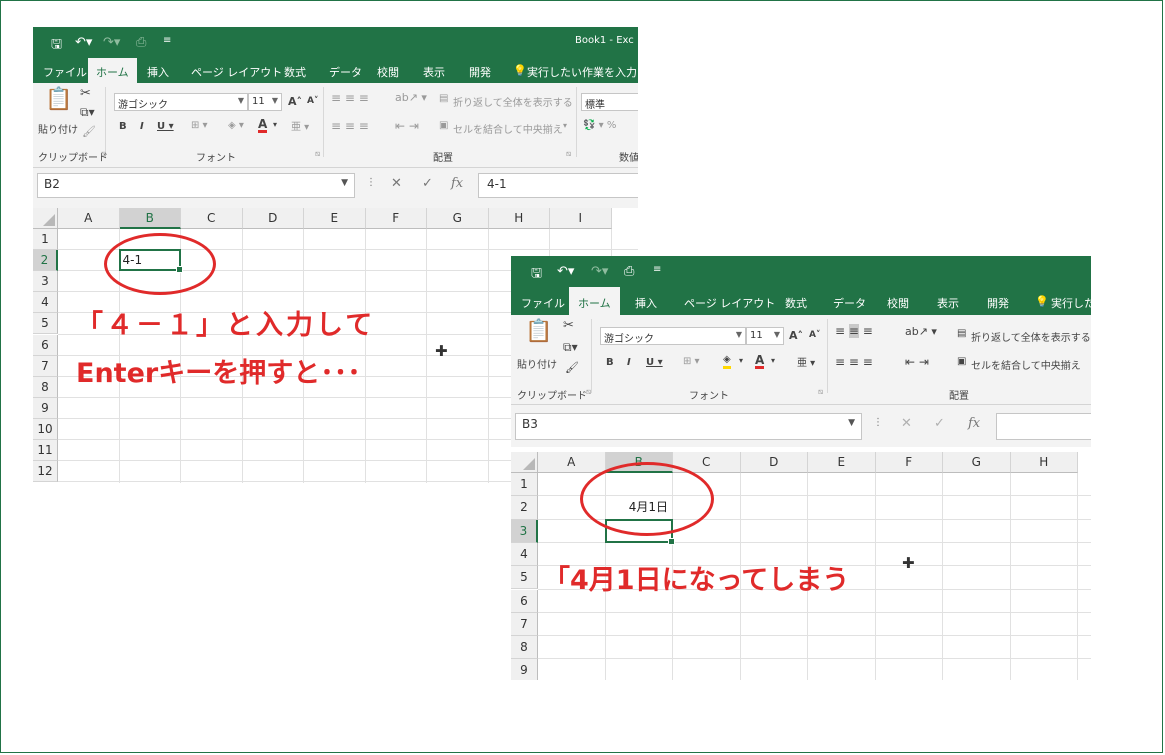 The height and width of the screenshot is (755, 1165). Describe the element at coordinates (629, 362) in the screenshot. I see `italic-icon: I` at that location.